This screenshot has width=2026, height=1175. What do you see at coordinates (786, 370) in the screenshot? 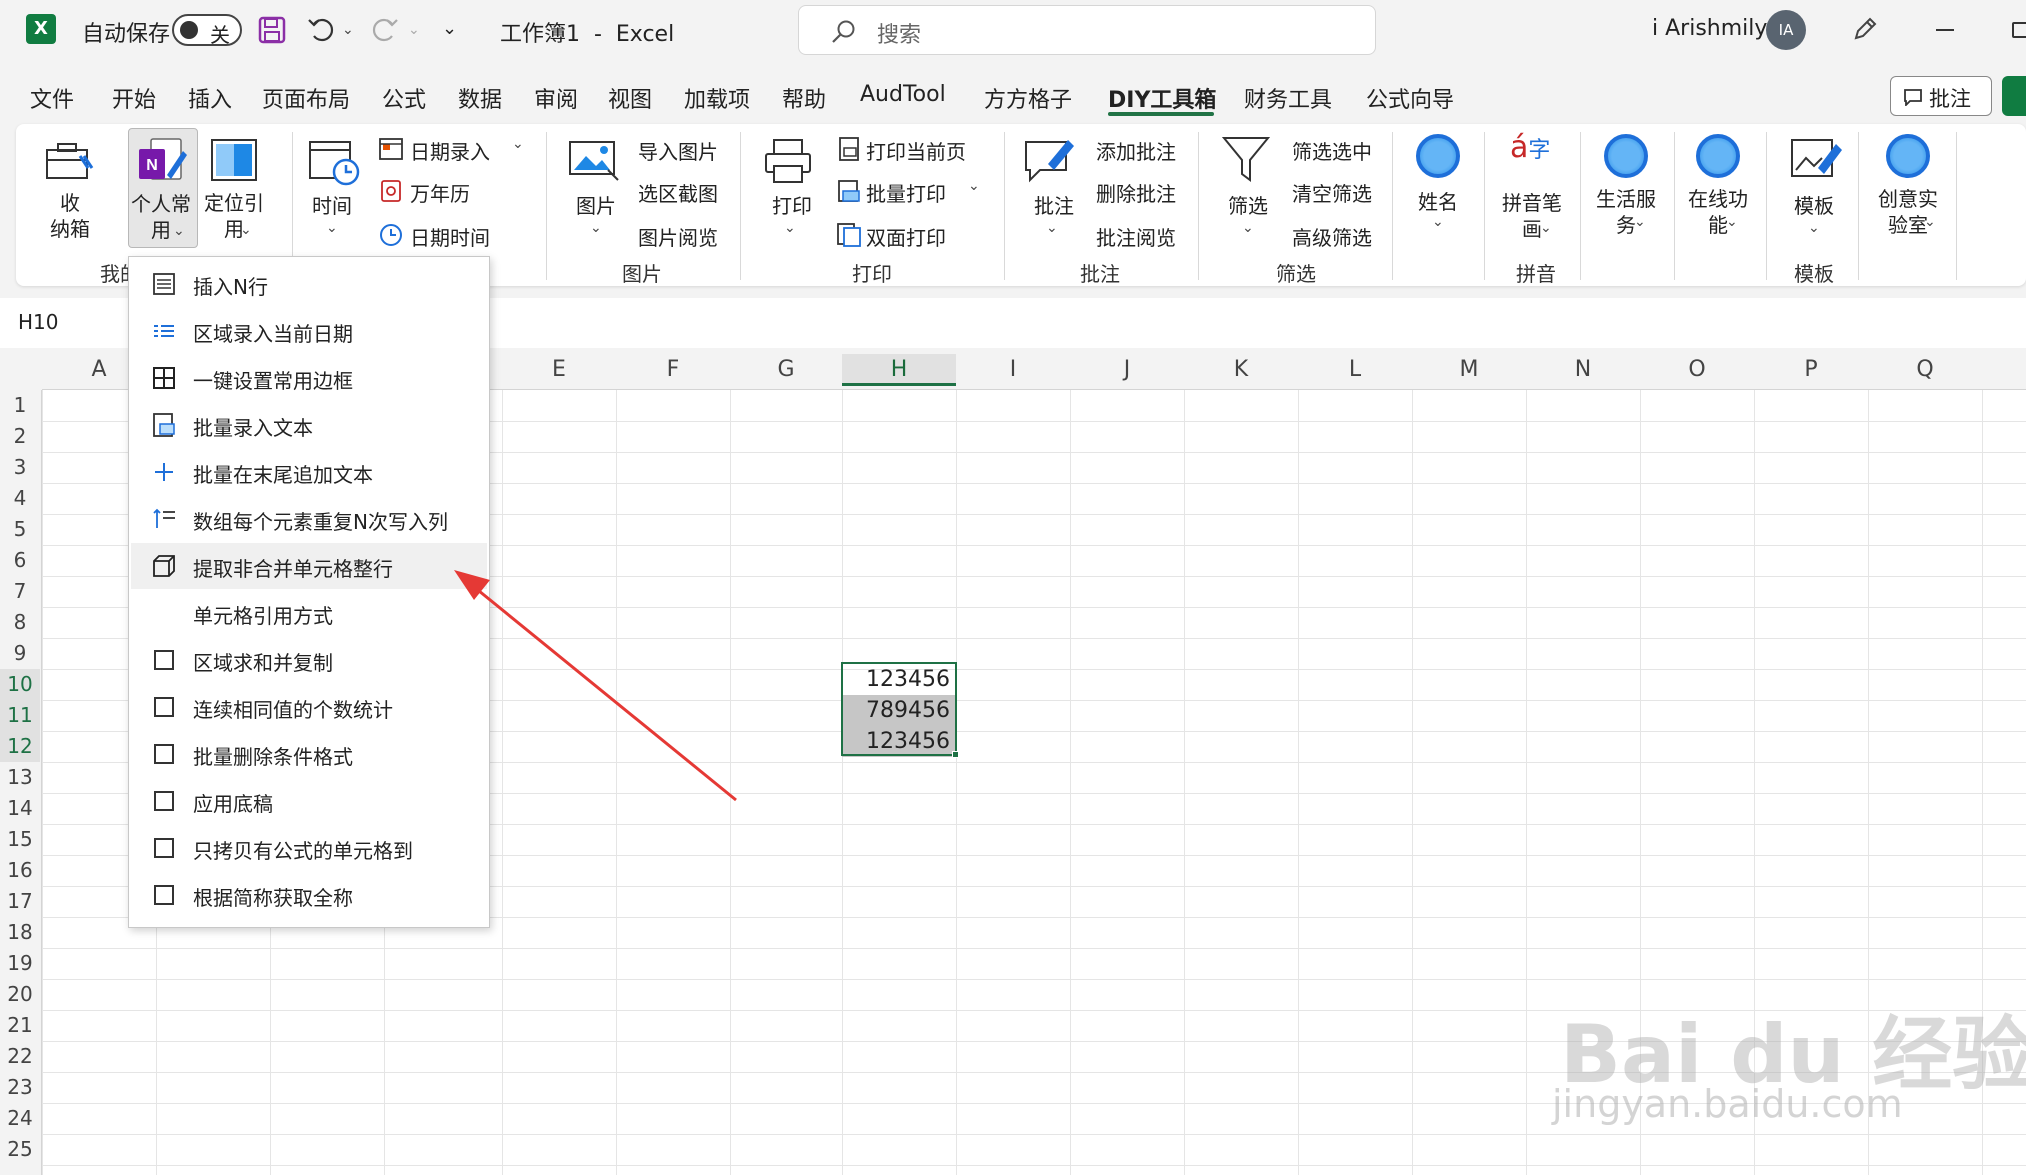
I see `column-header-g: G` at bounding box center [786, 370].